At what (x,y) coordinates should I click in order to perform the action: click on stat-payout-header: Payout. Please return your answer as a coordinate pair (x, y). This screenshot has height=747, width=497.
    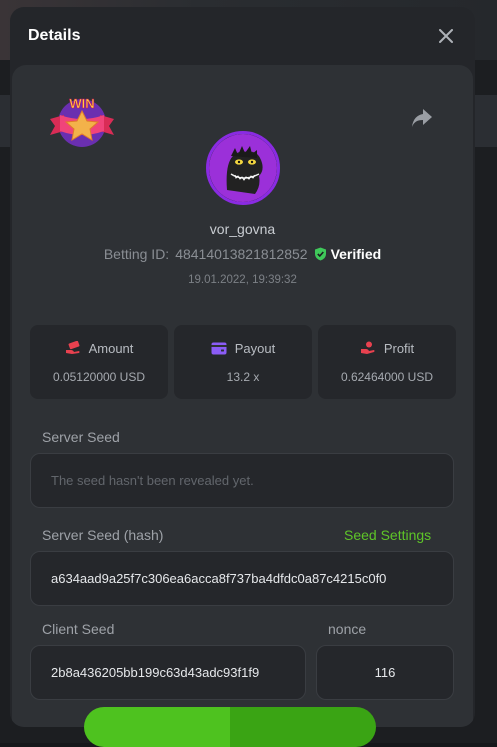
    Looking at the image, I should click on (243, 348).